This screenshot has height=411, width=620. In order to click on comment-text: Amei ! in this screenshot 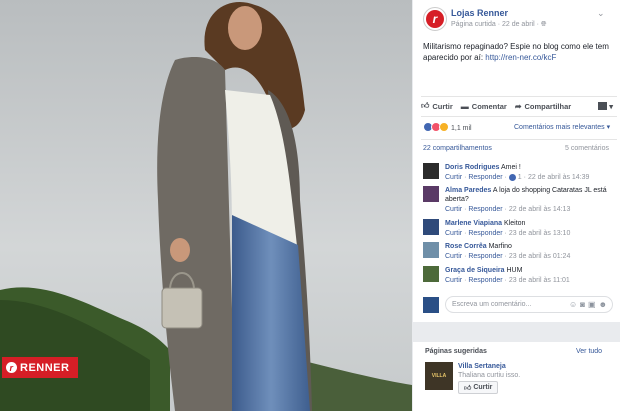, I will do `click(511, 167)`.